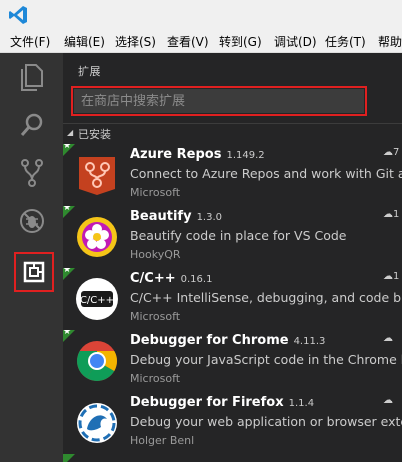 The image size is (402, 462). What do you see at coordinates (309, 341) in the screenshot?
I see `extension-version: 4.11.3` at bounding box center [309, 341].